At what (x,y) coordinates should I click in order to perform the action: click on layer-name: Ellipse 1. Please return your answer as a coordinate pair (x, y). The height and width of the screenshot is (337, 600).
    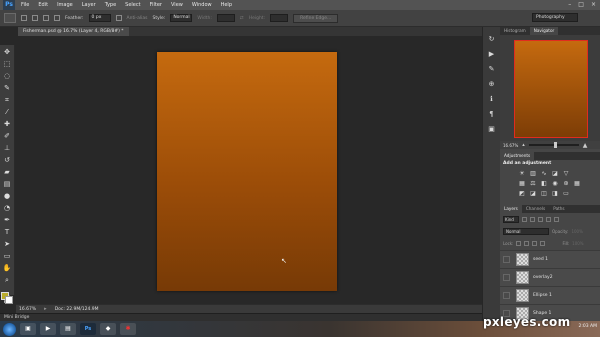
    Looking at the image, I should click on (542, 295).